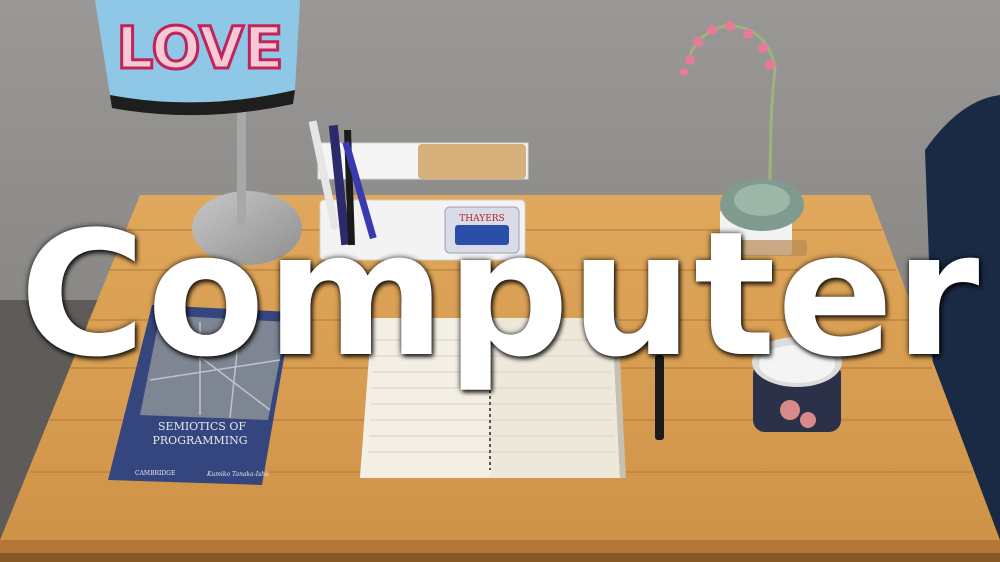 This screenshot has height=562, width=1000. What do you see at coordinates (237, 474) in the screenshot?
I see `book-author: Kumiko Tanaka-Ishii` at bounding box center [237, 474].